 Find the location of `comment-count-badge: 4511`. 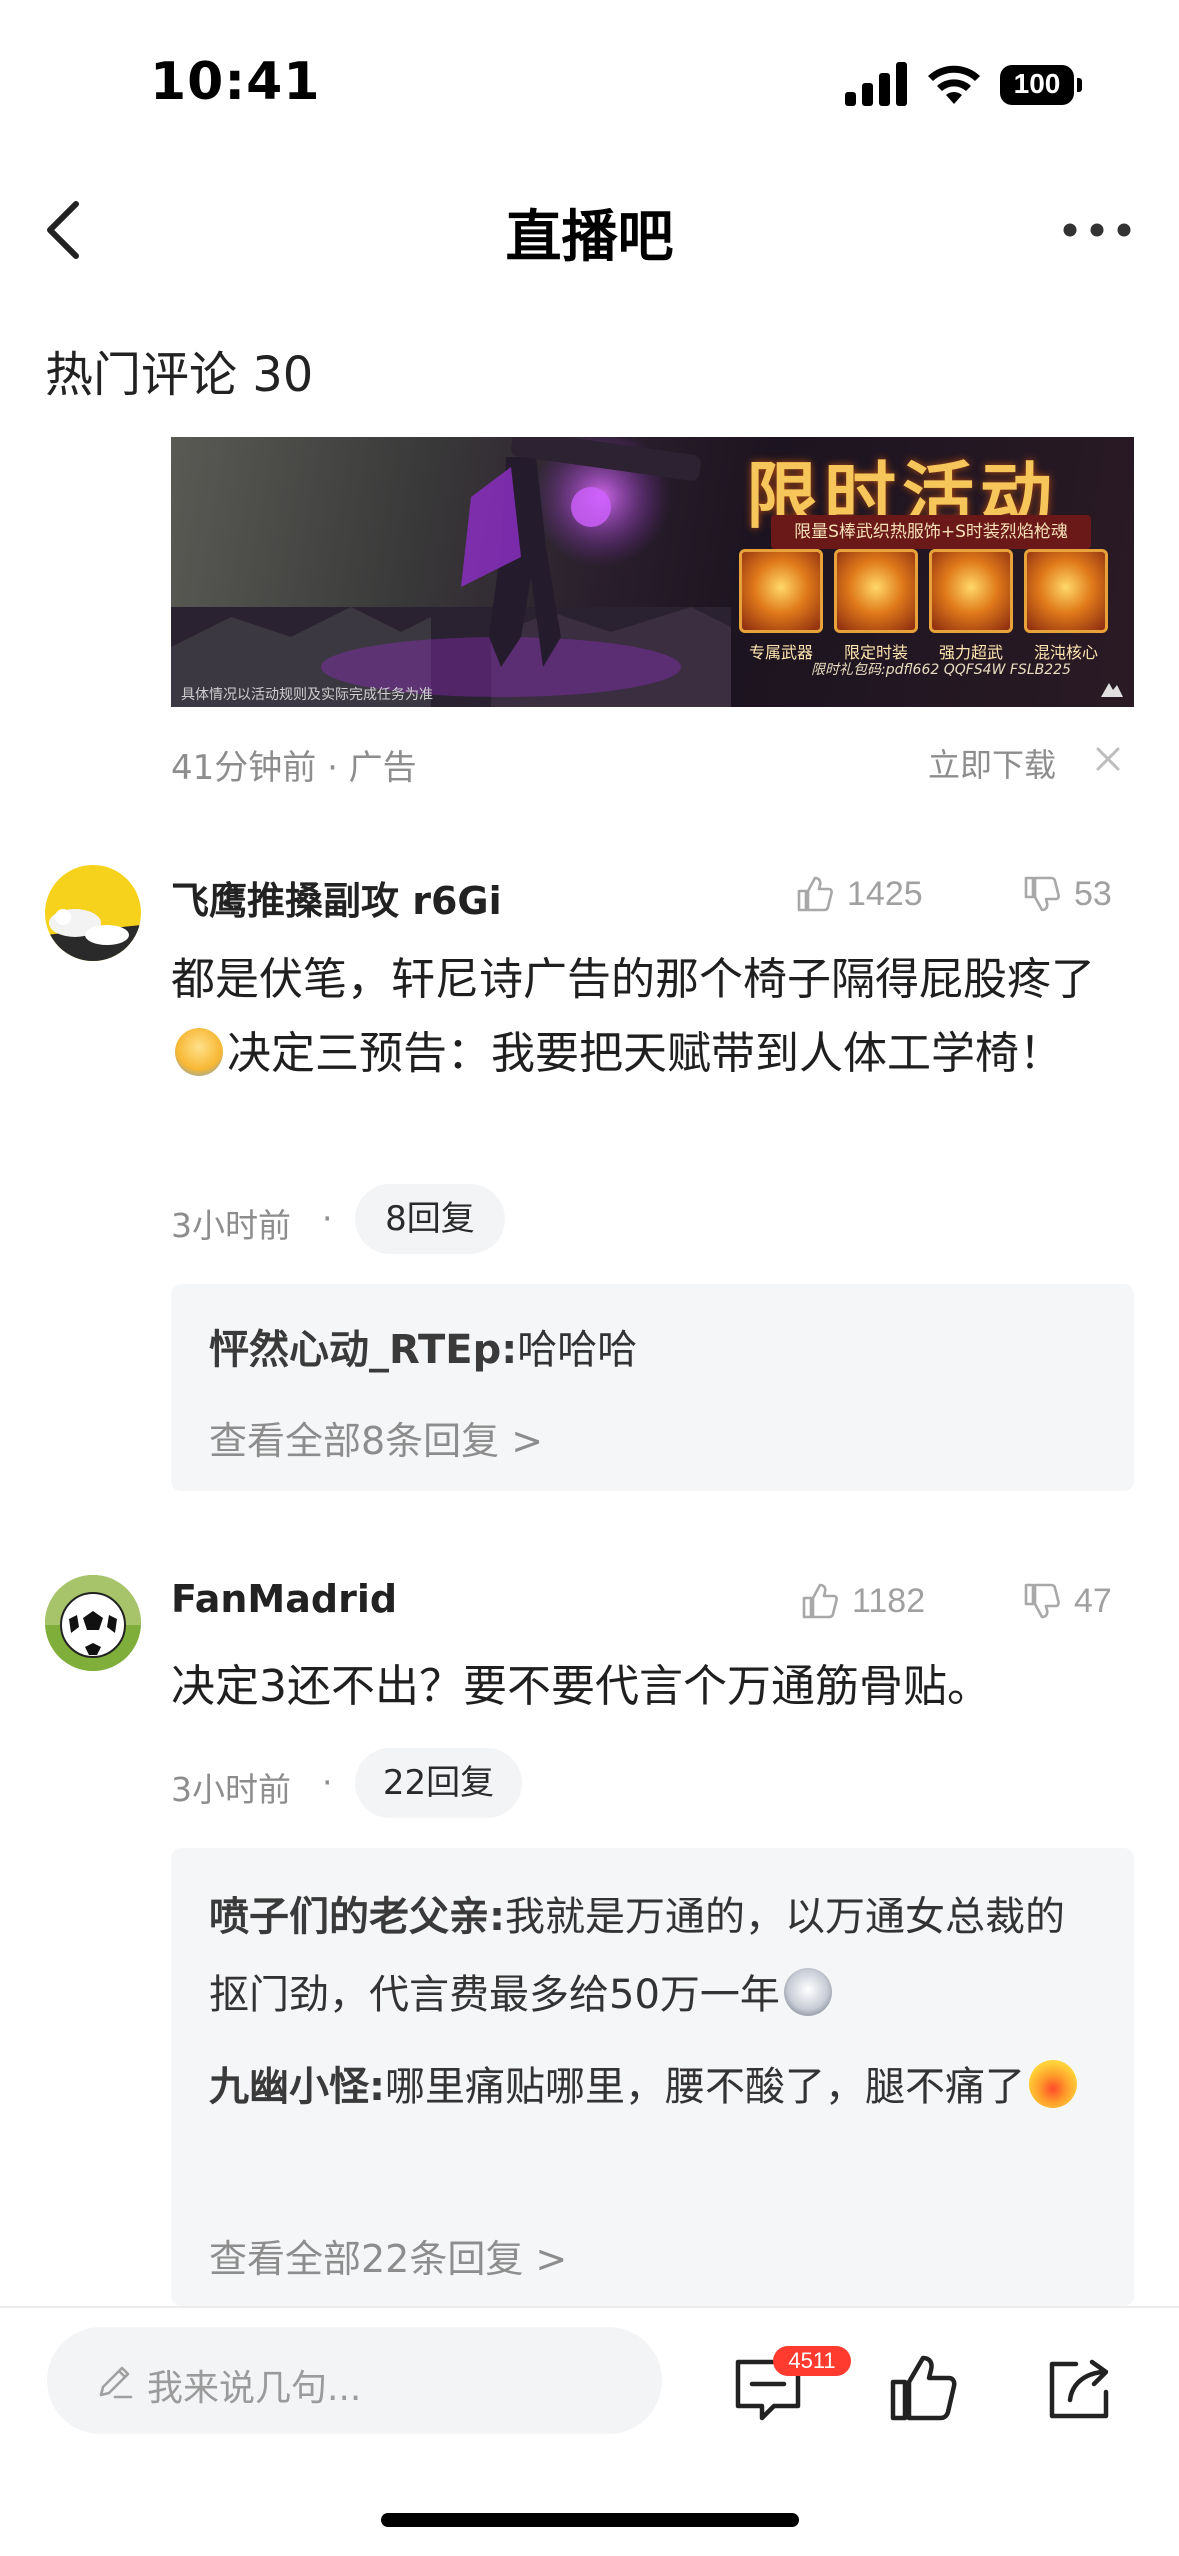

comment-count-badge: 4511 is located at coordinates (812, 2361).